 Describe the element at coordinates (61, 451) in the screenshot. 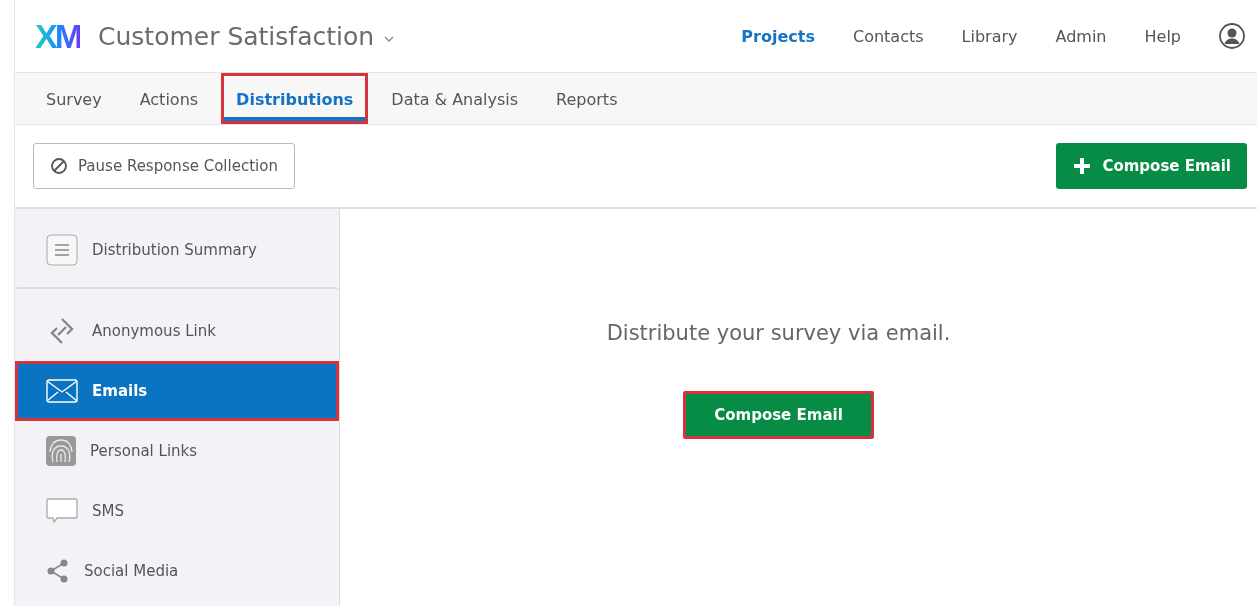

I see `fingerprint-icon` at that location.